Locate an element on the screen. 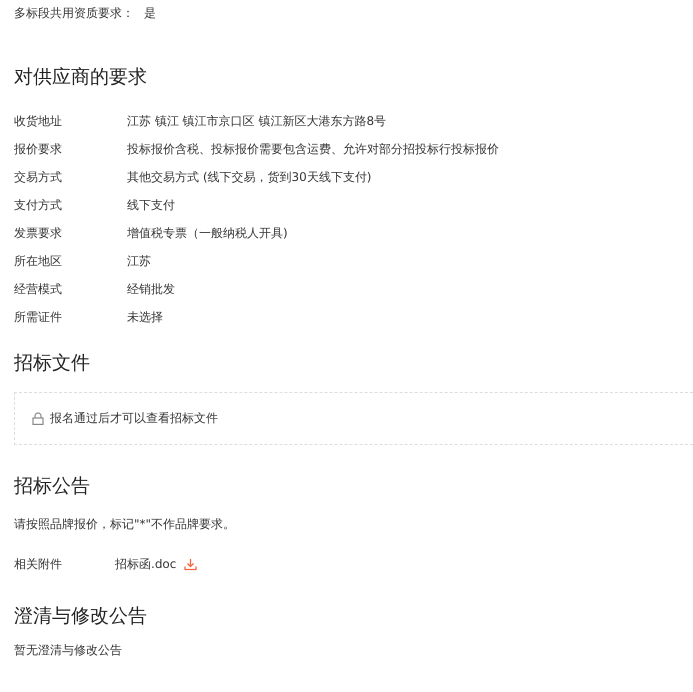 Image resolution: width=693 pixels, height=692 pixels. field-value: 是 is located at coordinates (150, 13).